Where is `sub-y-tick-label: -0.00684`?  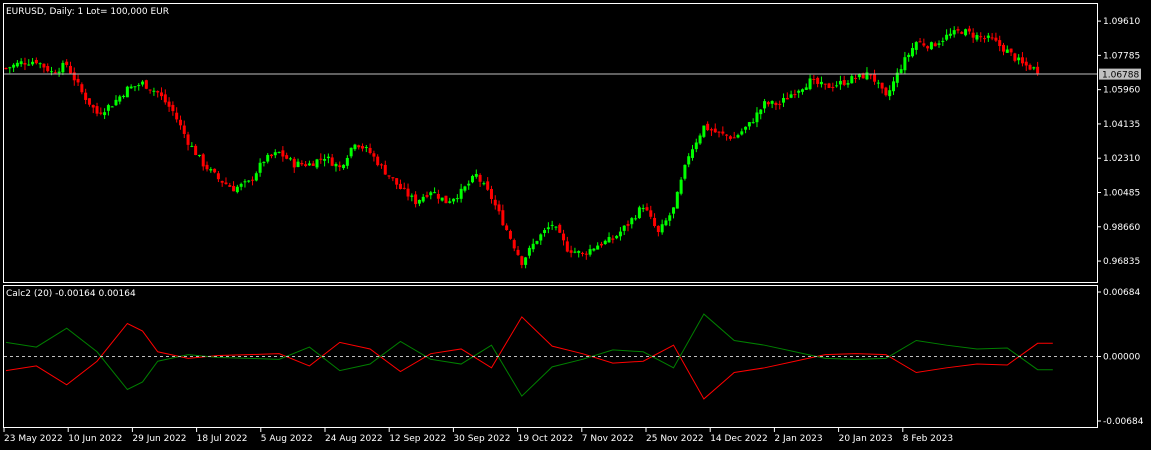
sub-y-tick-label: -0.00684 is located at coordinates (1123, 422).